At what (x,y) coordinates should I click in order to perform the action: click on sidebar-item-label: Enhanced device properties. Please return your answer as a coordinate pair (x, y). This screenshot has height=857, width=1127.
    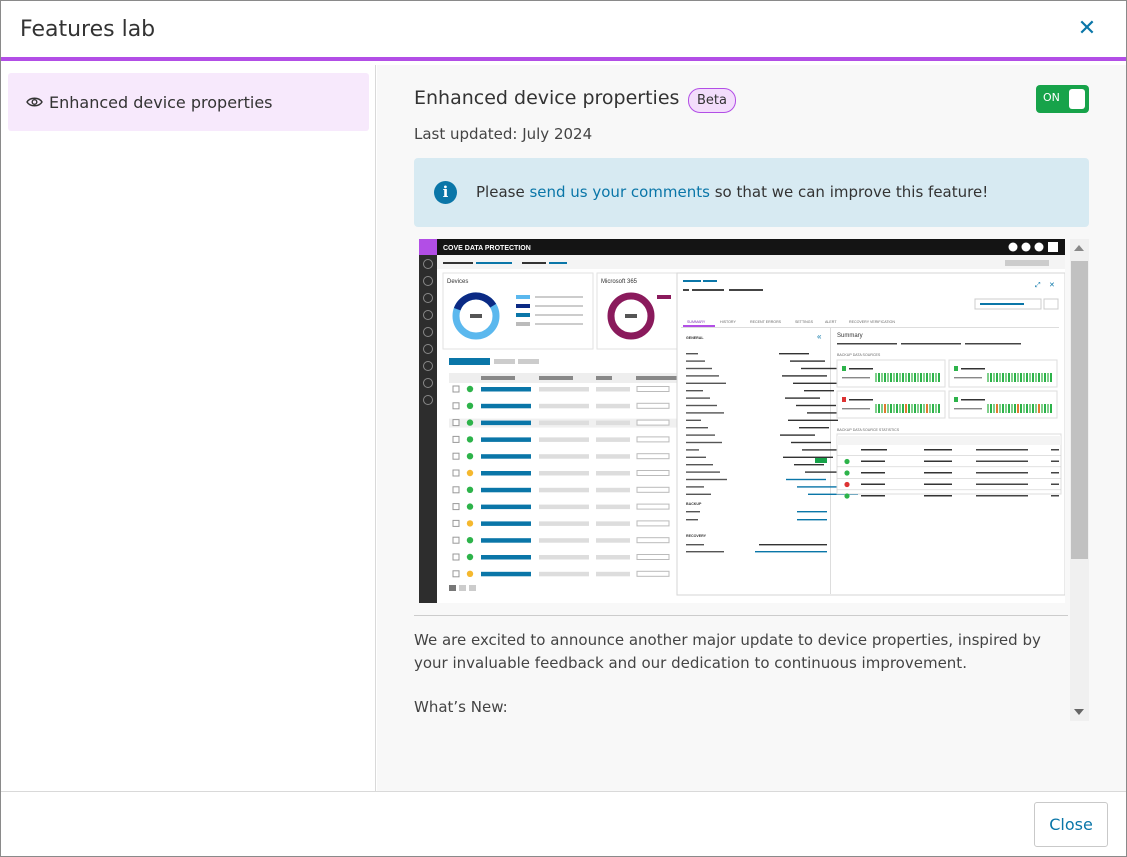
    Looking at the image, I should click on (161, 102).